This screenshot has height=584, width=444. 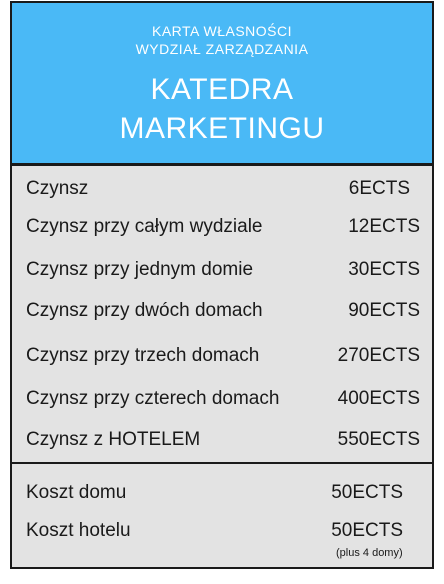 What do you see at coordinates (378, 439) in the screenshot?
I see `rent-value: 550ECTS` at bounding box center [378, 439].